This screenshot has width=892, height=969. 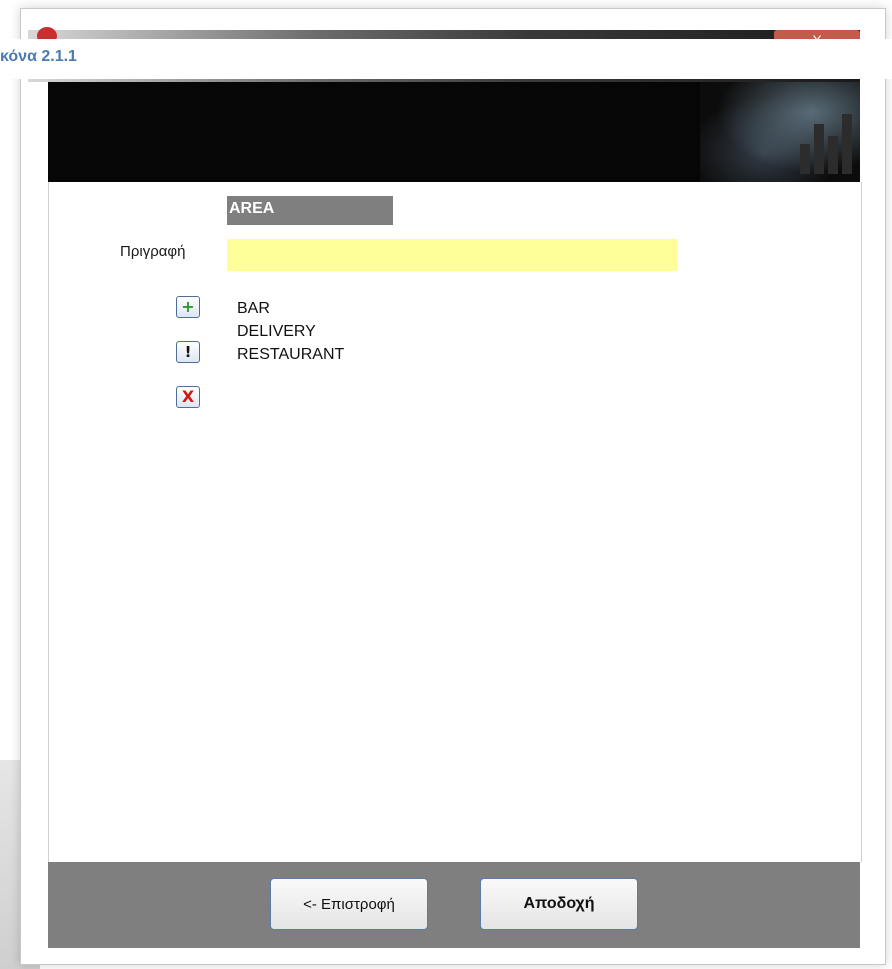 What do you see at coordinates (454, 905) in the screenshot?
I see `footer-bar` at bounding box center [454, 905].